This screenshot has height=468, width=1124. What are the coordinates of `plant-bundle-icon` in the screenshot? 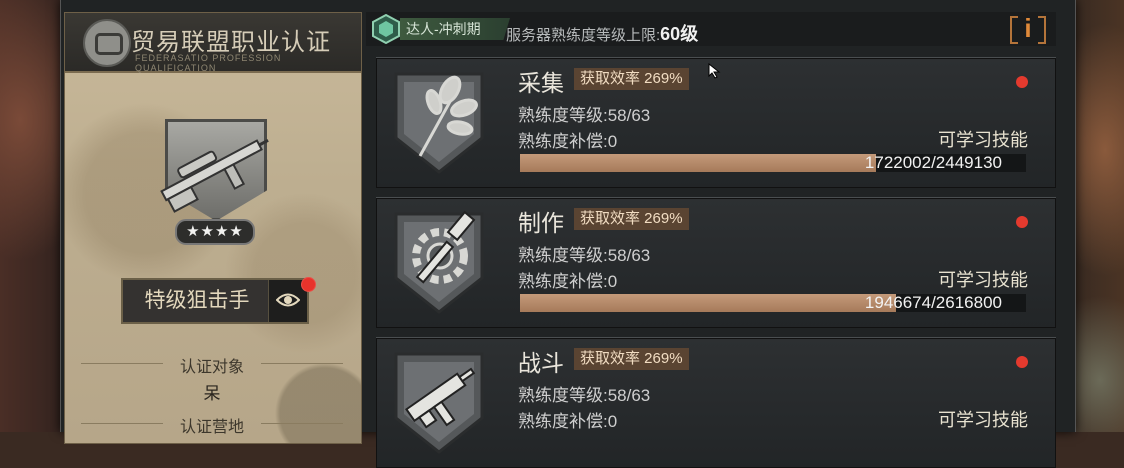 It's located at (439, 123).